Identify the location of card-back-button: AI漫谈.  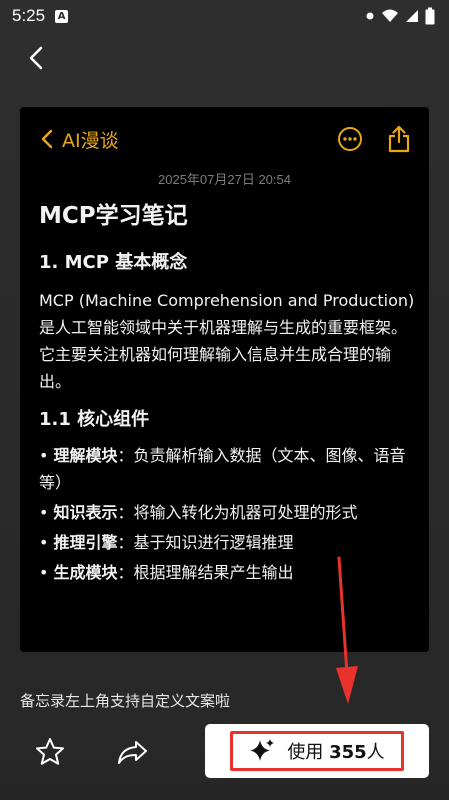
(79, 139).